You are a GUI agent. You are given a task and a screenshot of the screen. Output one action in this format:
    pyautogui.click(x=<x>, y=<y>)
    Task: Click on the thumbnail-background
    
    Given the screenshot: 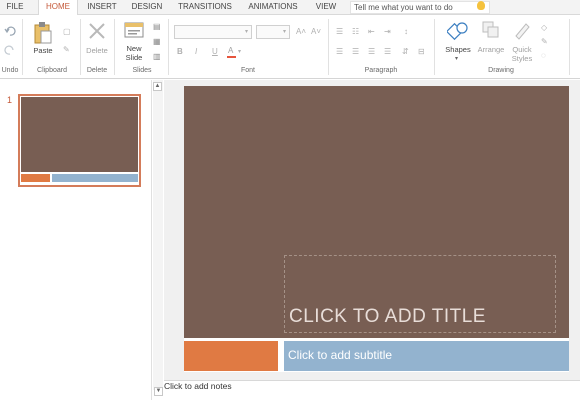 What is the action you would take?
    pyautogui.click(x=79, y=134)
    